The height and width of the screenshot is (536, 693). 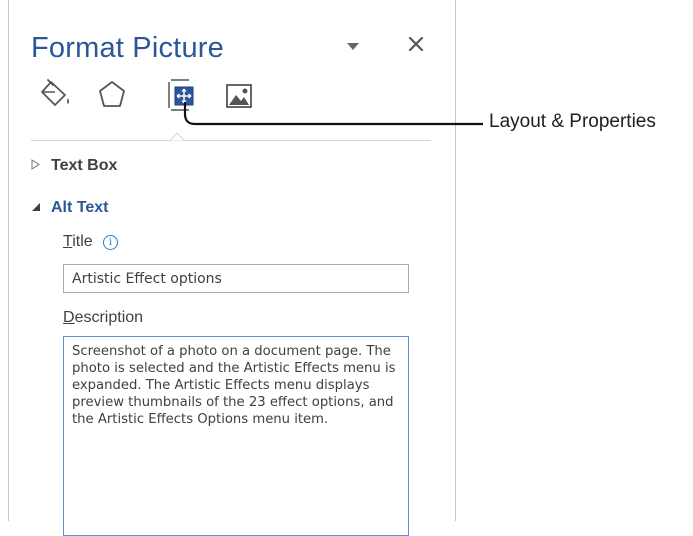 What do you see at coordinates (572, 121) in the screenshot?
I see `callout-label: Layout & Properties` at bounding box center [572, 121].